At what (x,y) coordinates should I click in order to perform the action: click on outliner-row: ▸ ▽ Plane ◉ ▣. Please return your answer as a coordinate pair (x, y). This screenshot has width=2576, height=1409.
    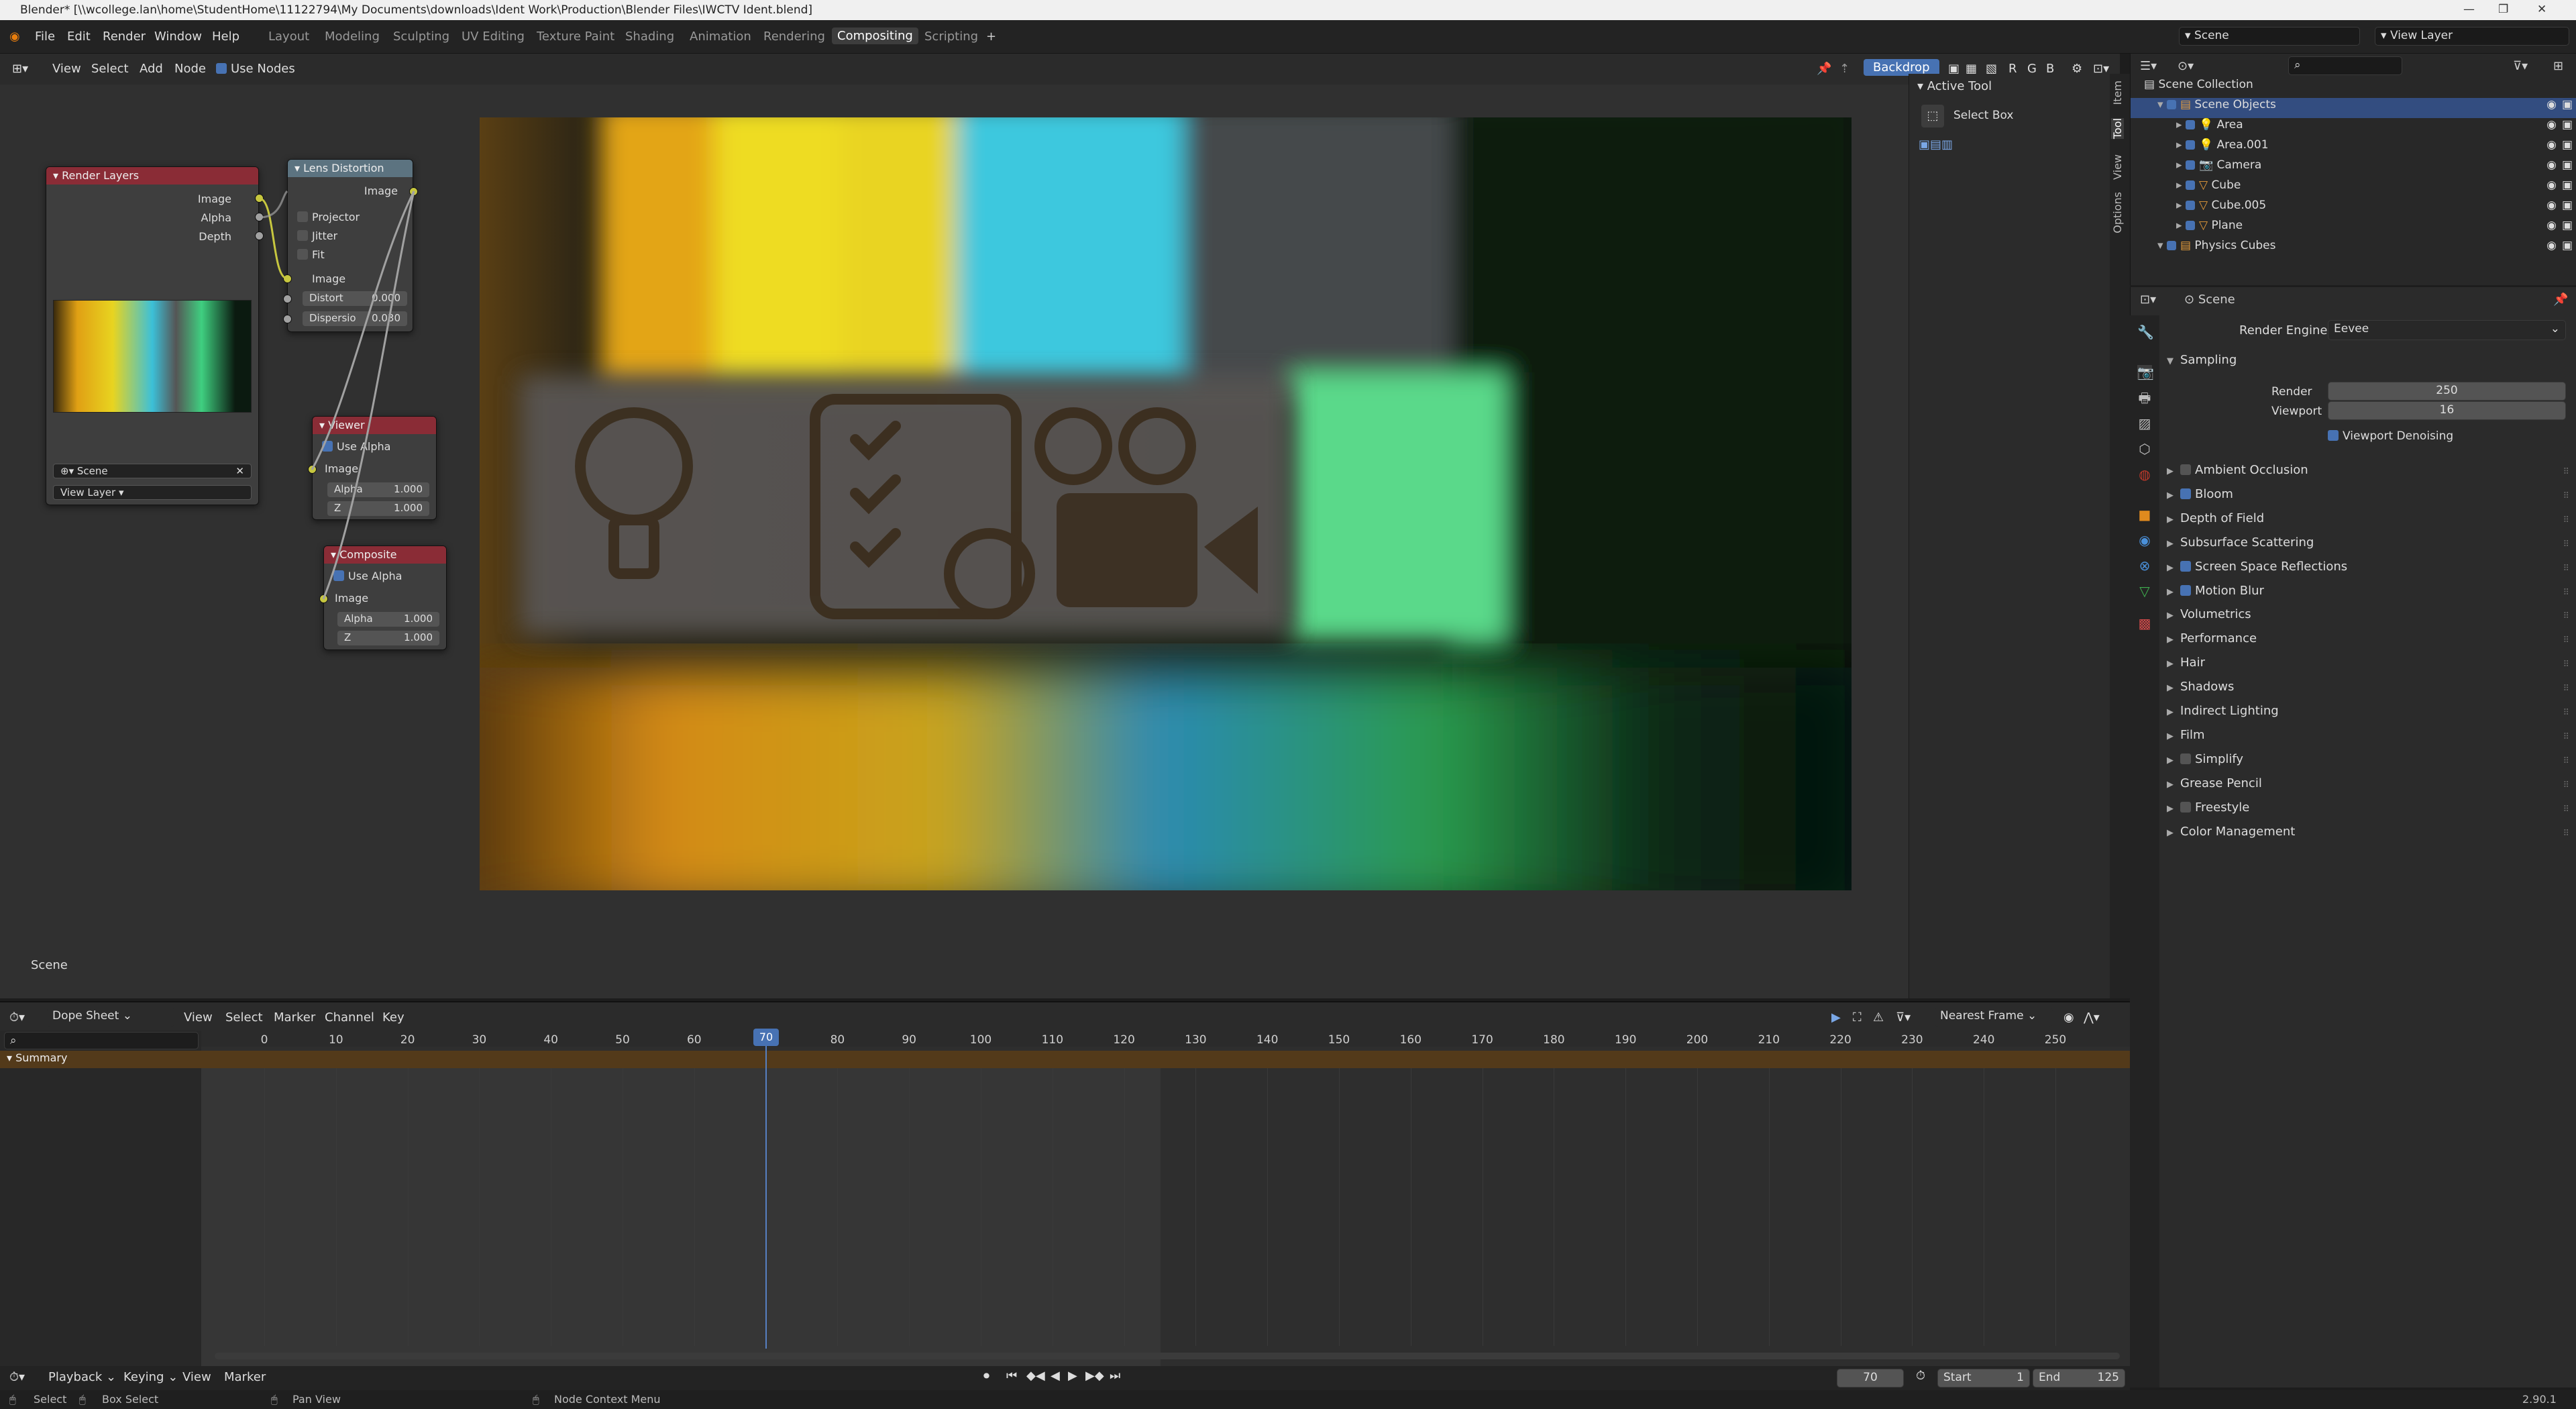
    Looking at the image, I should click on (2353, 229).